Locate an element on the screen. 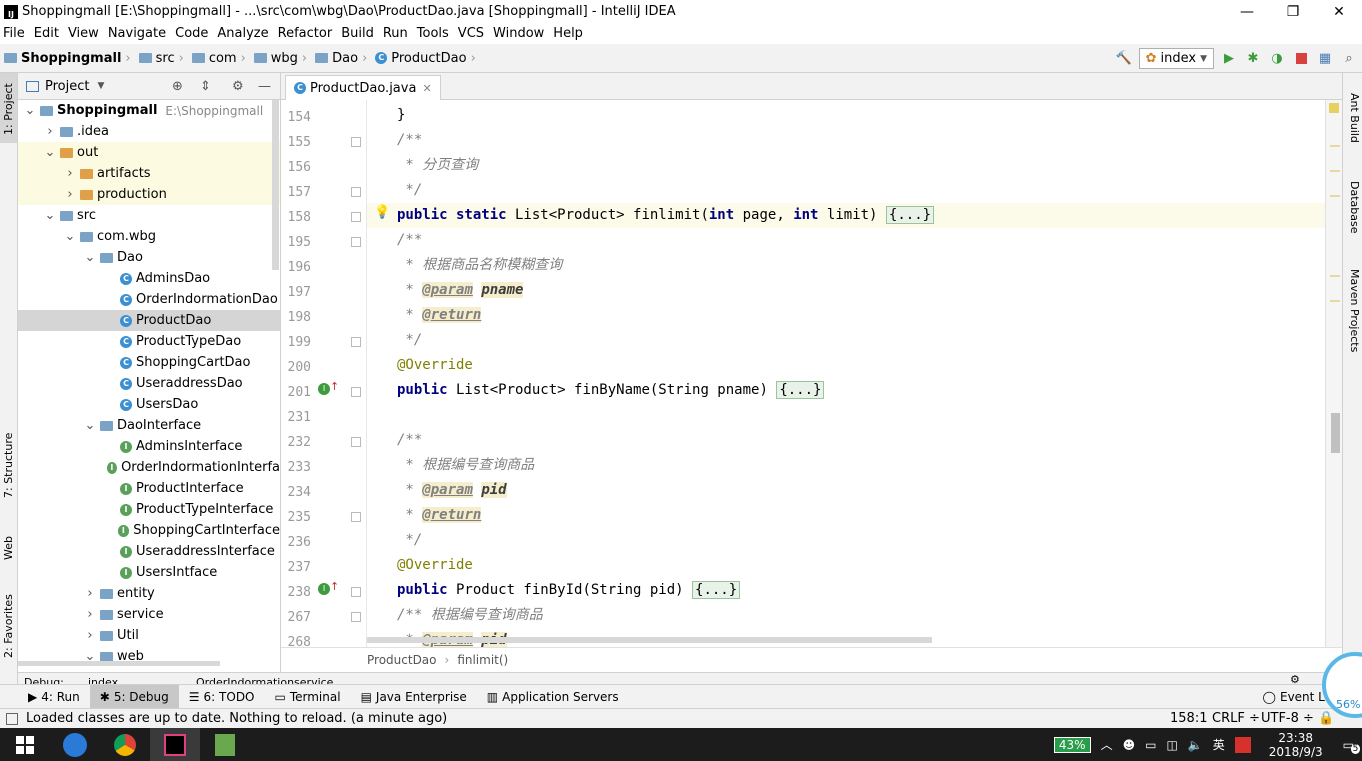  intellij-taskbar-icon is located at coordinates (175, 744).